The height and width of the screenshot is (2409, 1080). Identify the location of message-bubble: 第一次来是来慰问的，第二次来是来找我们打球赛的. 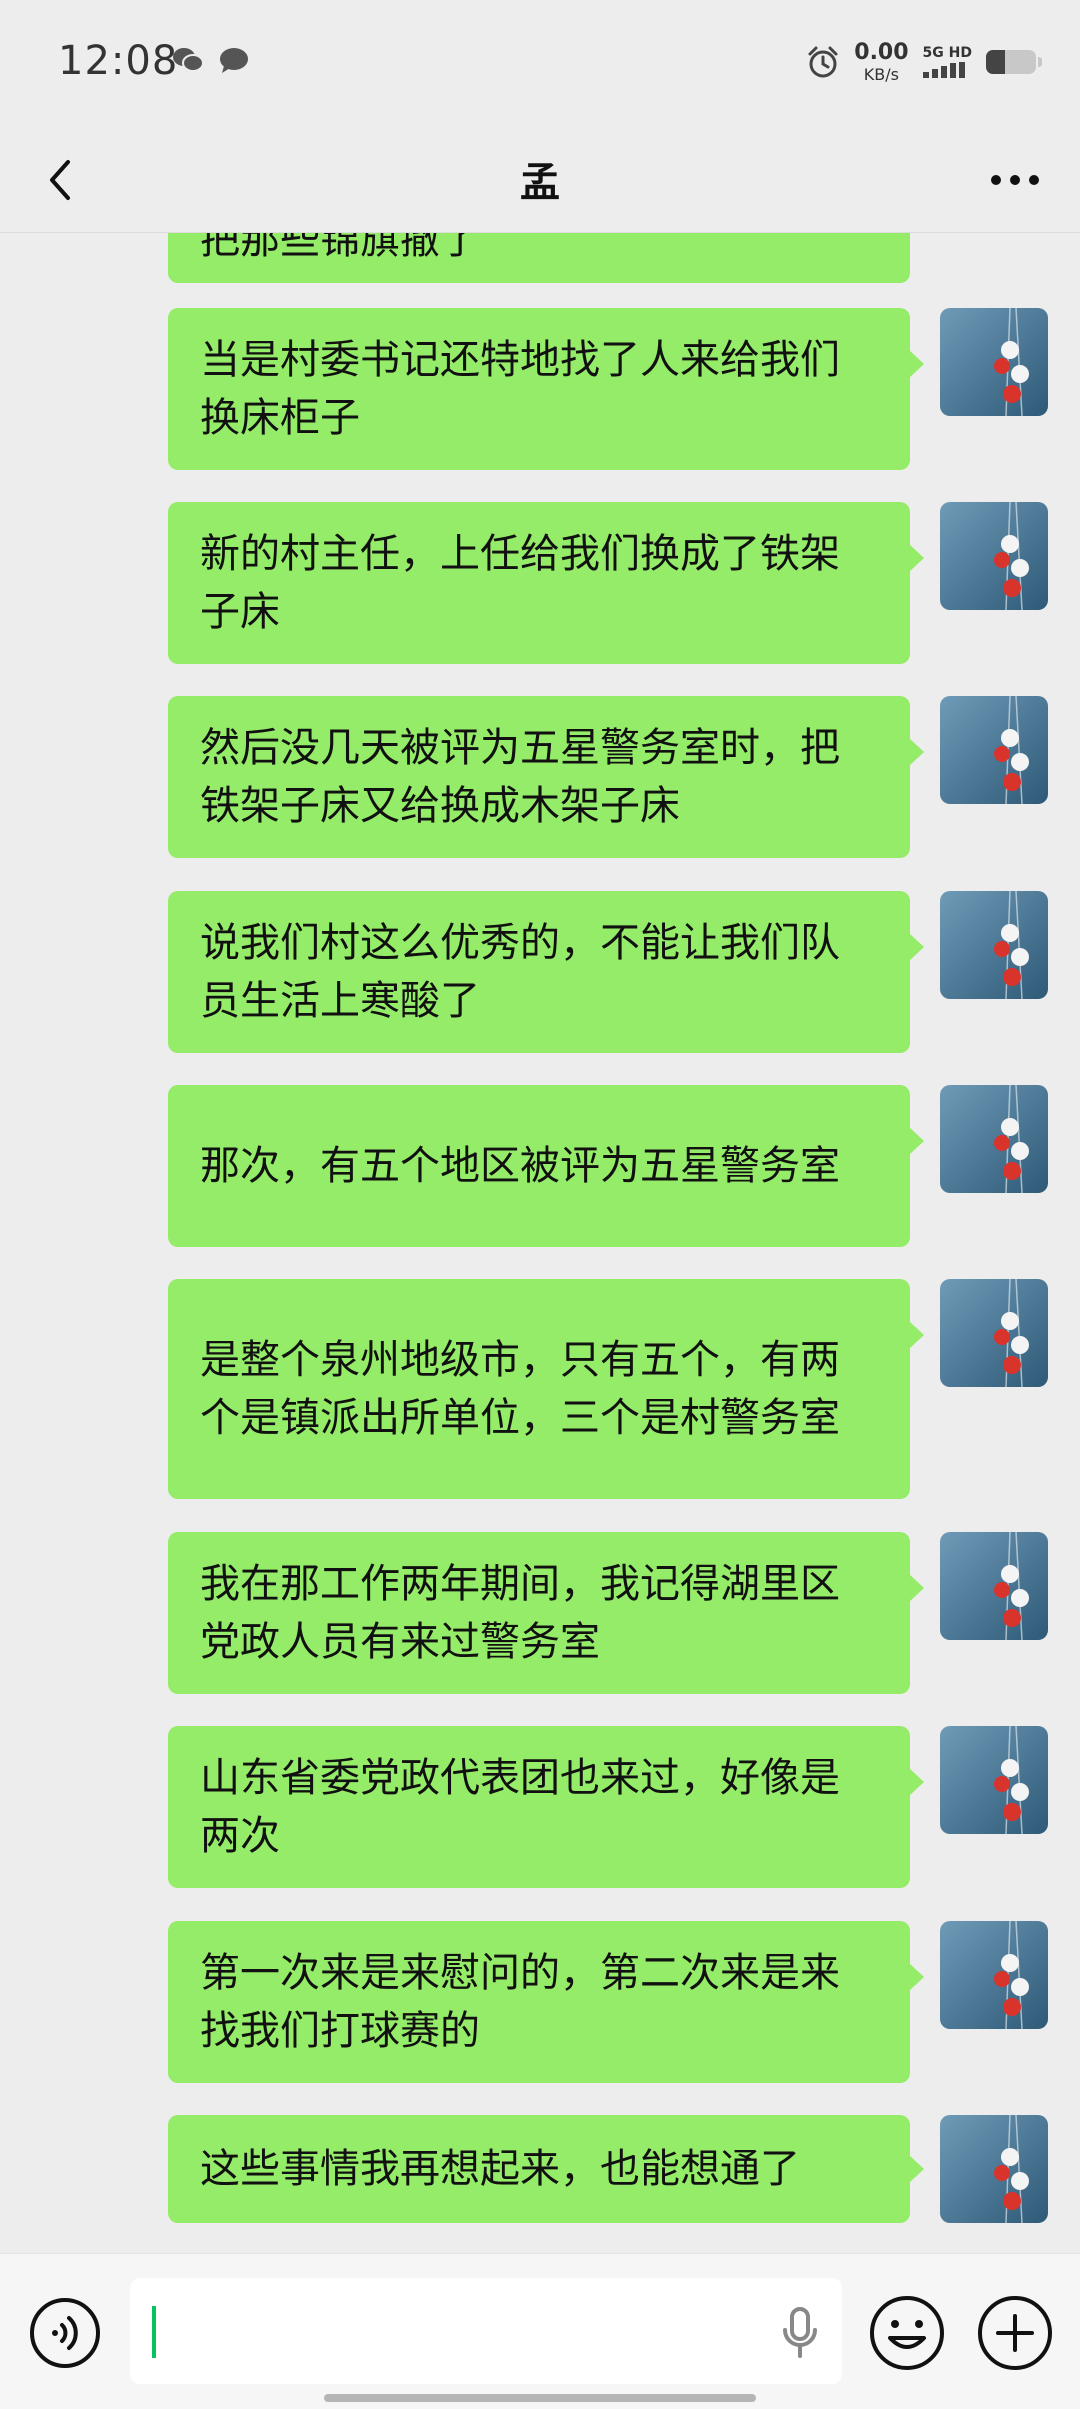
(546, 2002).